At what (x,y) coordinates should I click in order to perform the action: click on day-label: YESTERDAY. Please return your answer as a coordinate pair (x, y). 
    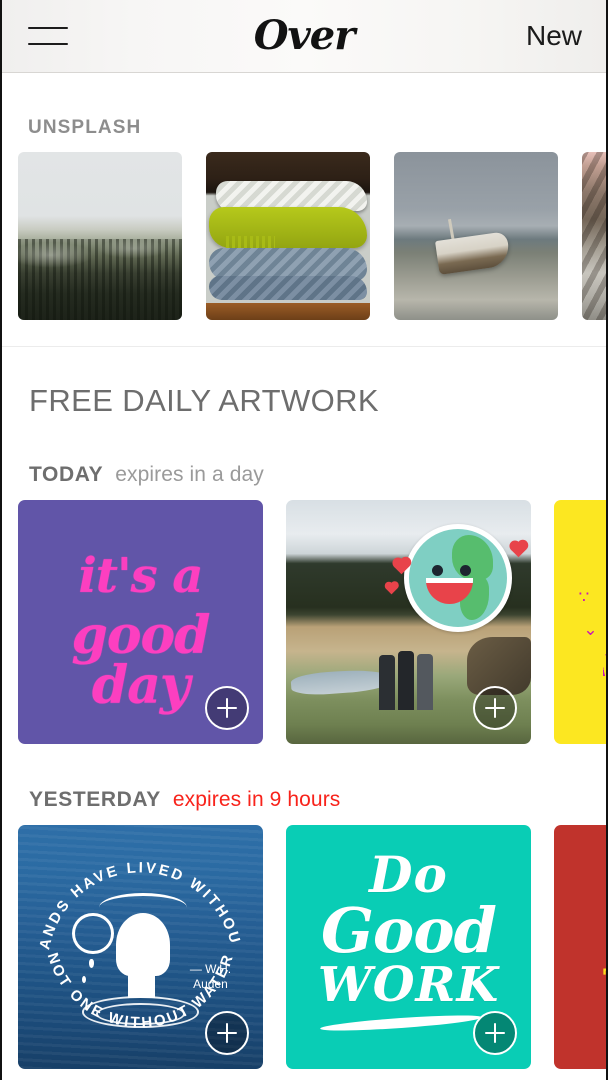
    Looking at the image, I should click on (95, 799).